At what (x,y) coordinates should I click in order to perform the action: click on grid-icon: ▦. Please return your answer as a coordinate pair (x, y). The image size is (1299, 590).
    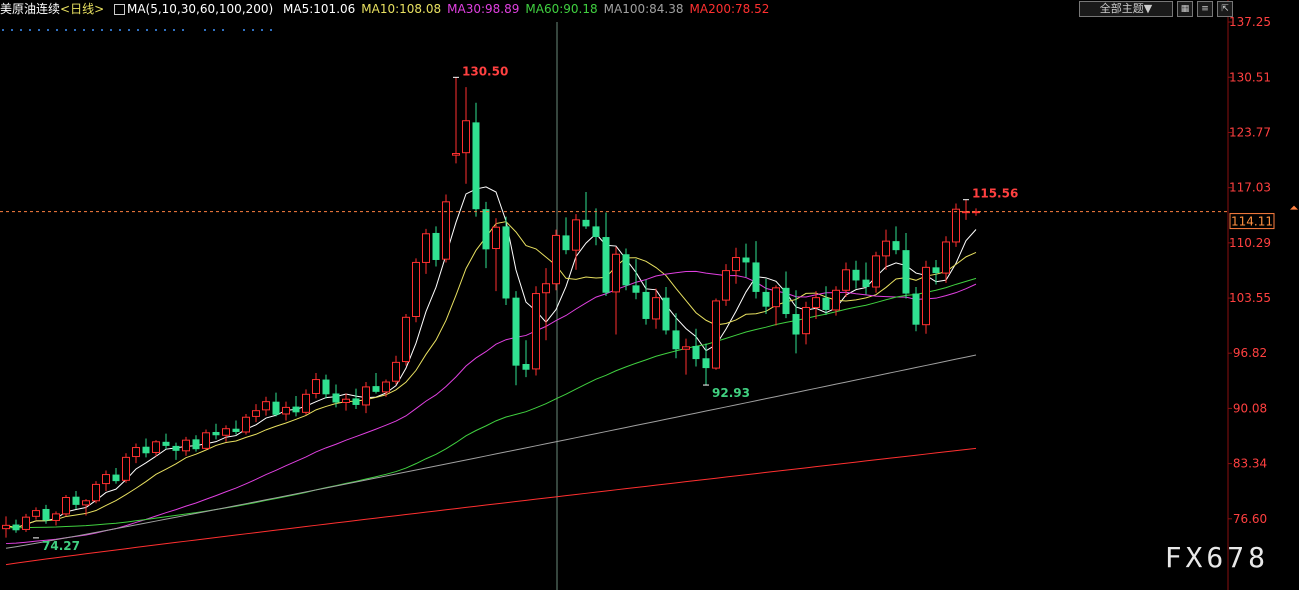
    Looking at the image, I should click on (1185, 9).